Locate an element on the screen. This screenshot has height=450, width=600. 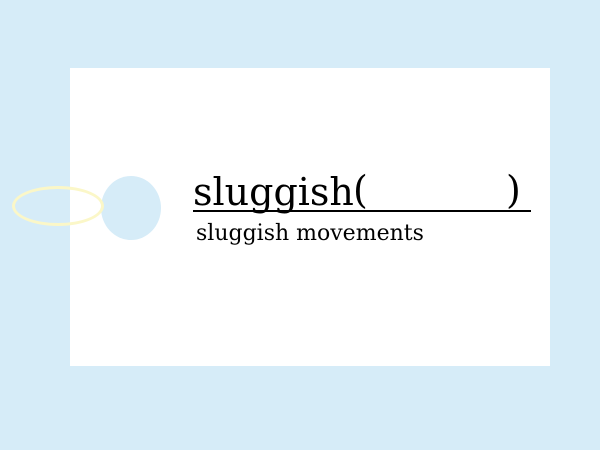
card-ring is located at coordinates (58, 206).